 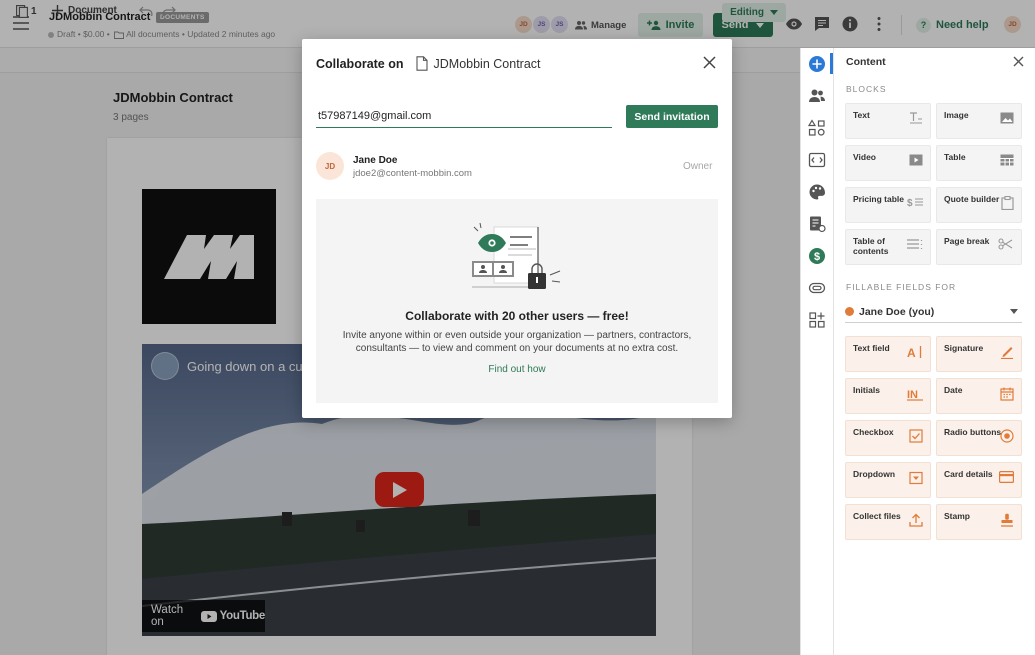 What do you see at coordinates (979, 522) in the screenshot?
I see `field-stamp: Stamp` at bounding box center [979, 522].